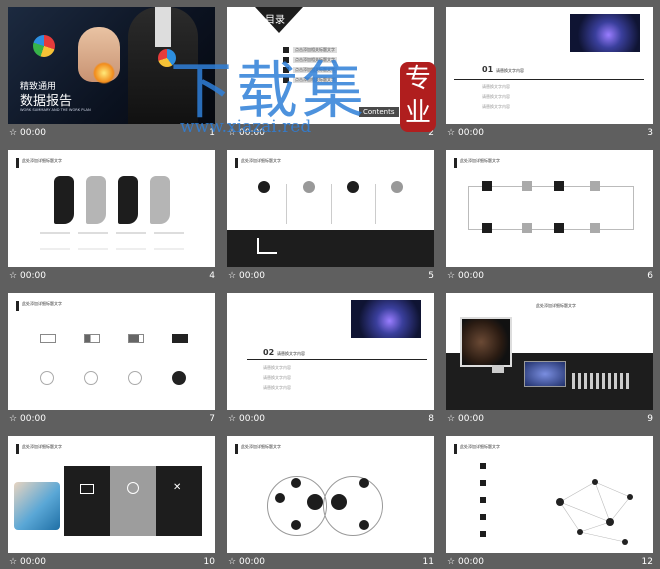  Describe the element at coordinates (212, 419) in the screenshot. I see `slide-number: 7` at that location.